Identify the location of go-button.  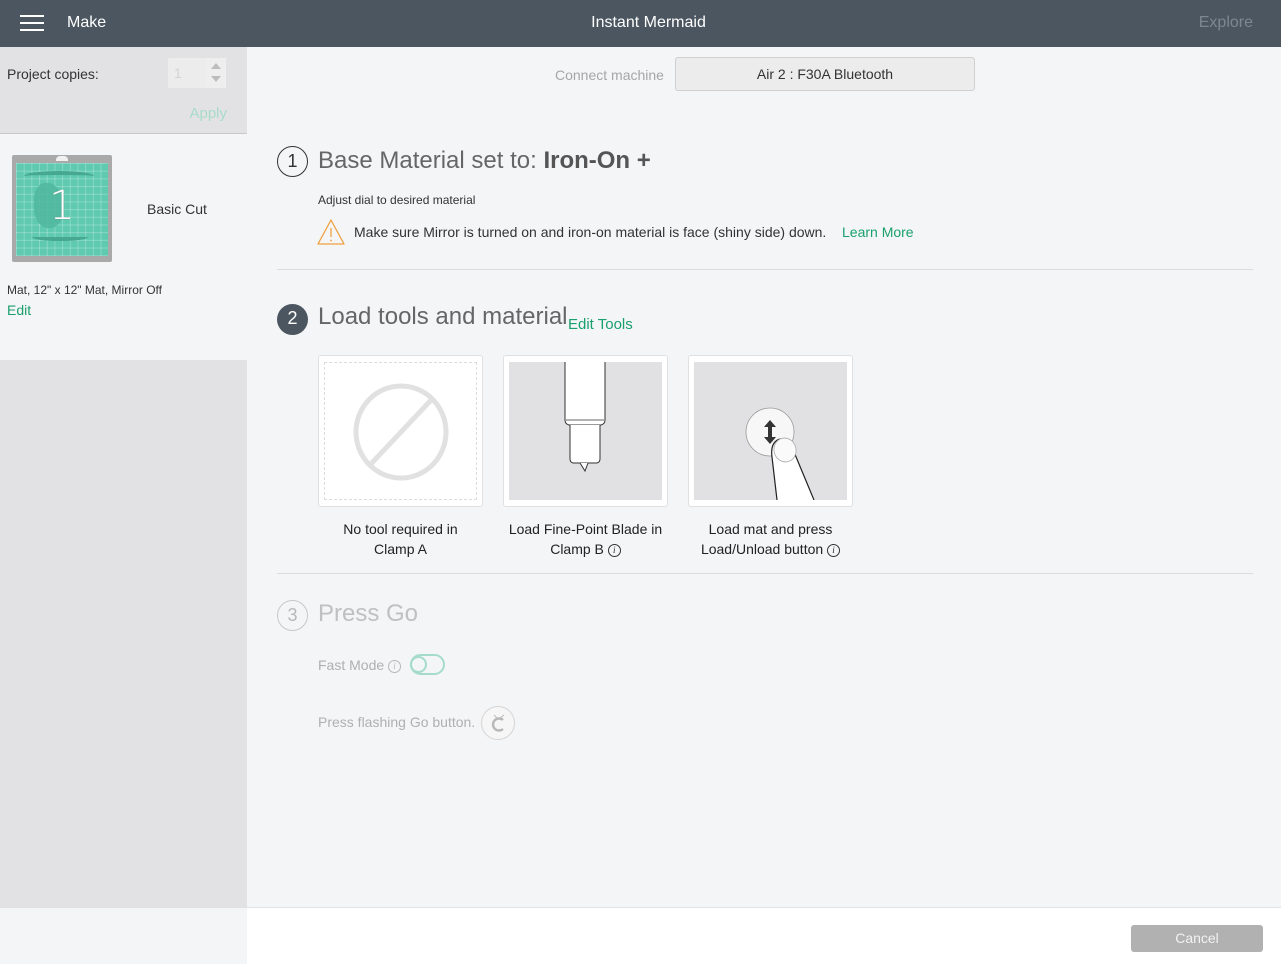
(498, 723).